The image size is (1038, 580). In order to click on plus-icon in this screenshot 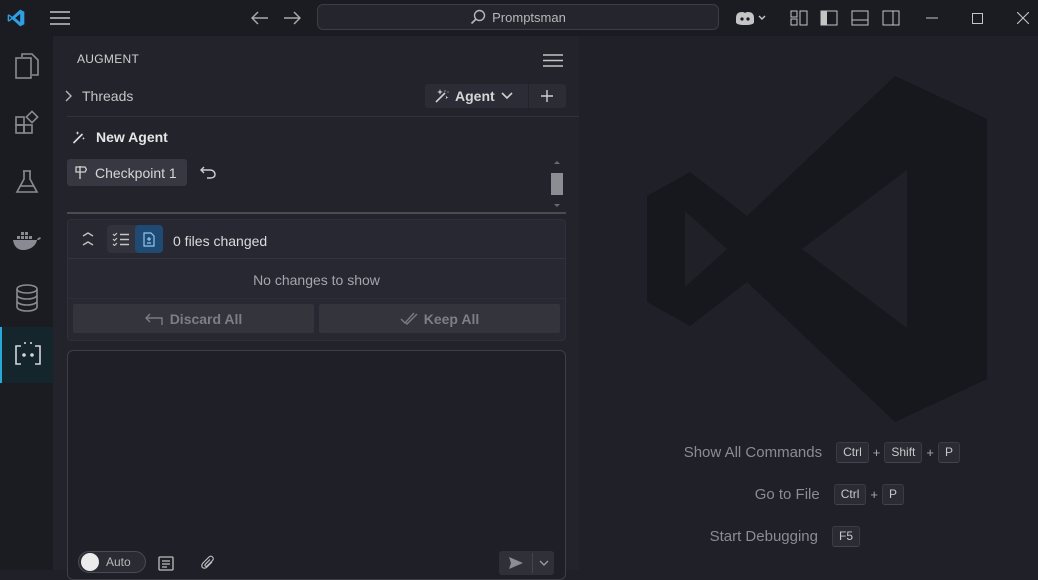, I will do `click(547, 96)`.